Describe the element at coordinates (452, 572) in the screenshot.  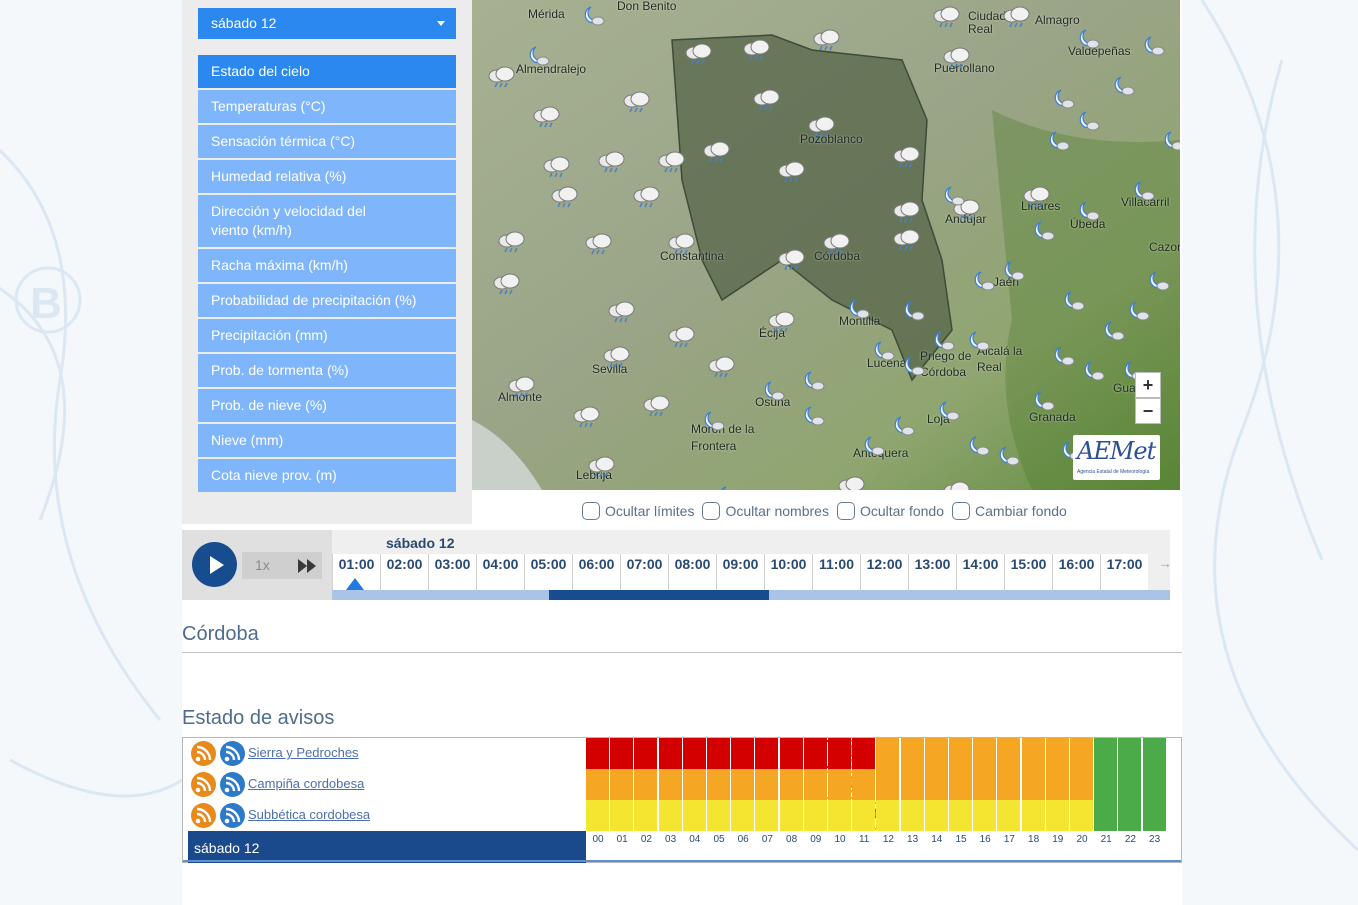
I see `timeline-hour: 03:00` at that location.